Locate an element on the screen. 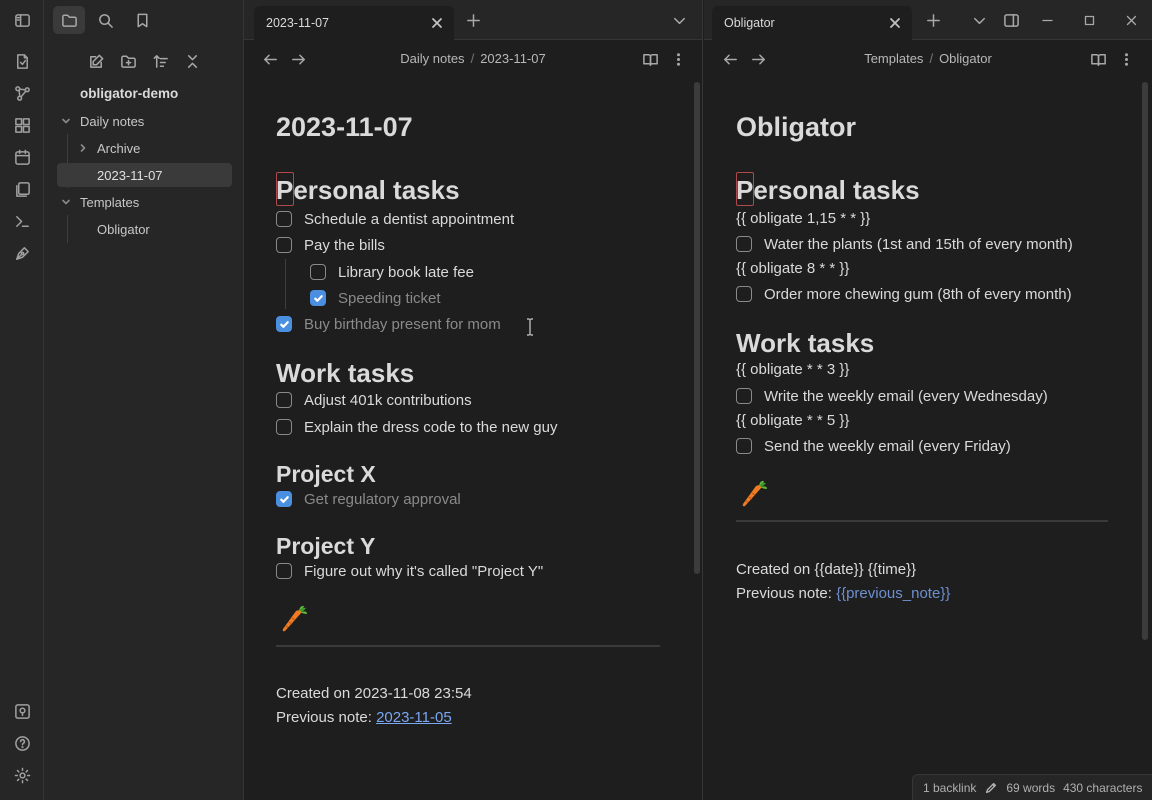 This screenshot has height=800, width=1152. task-item: Buy birthday present for mom is located at coordinates (388, 324).